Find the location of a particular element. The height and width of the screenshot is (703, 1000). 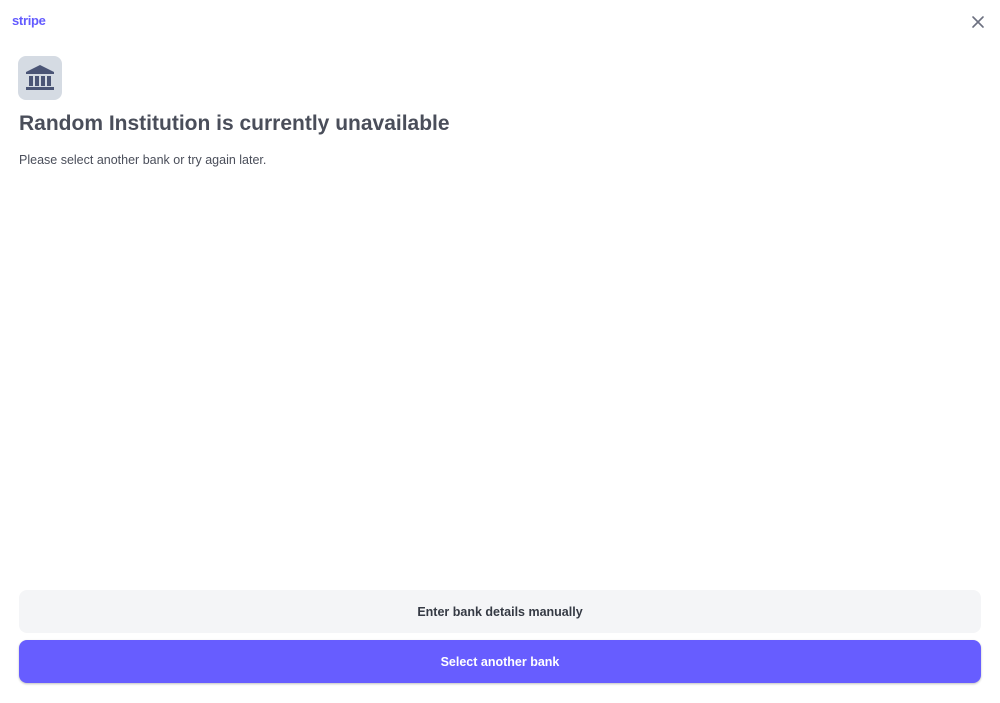

stripe-logo: stripe is located at coordinates (29, 20).